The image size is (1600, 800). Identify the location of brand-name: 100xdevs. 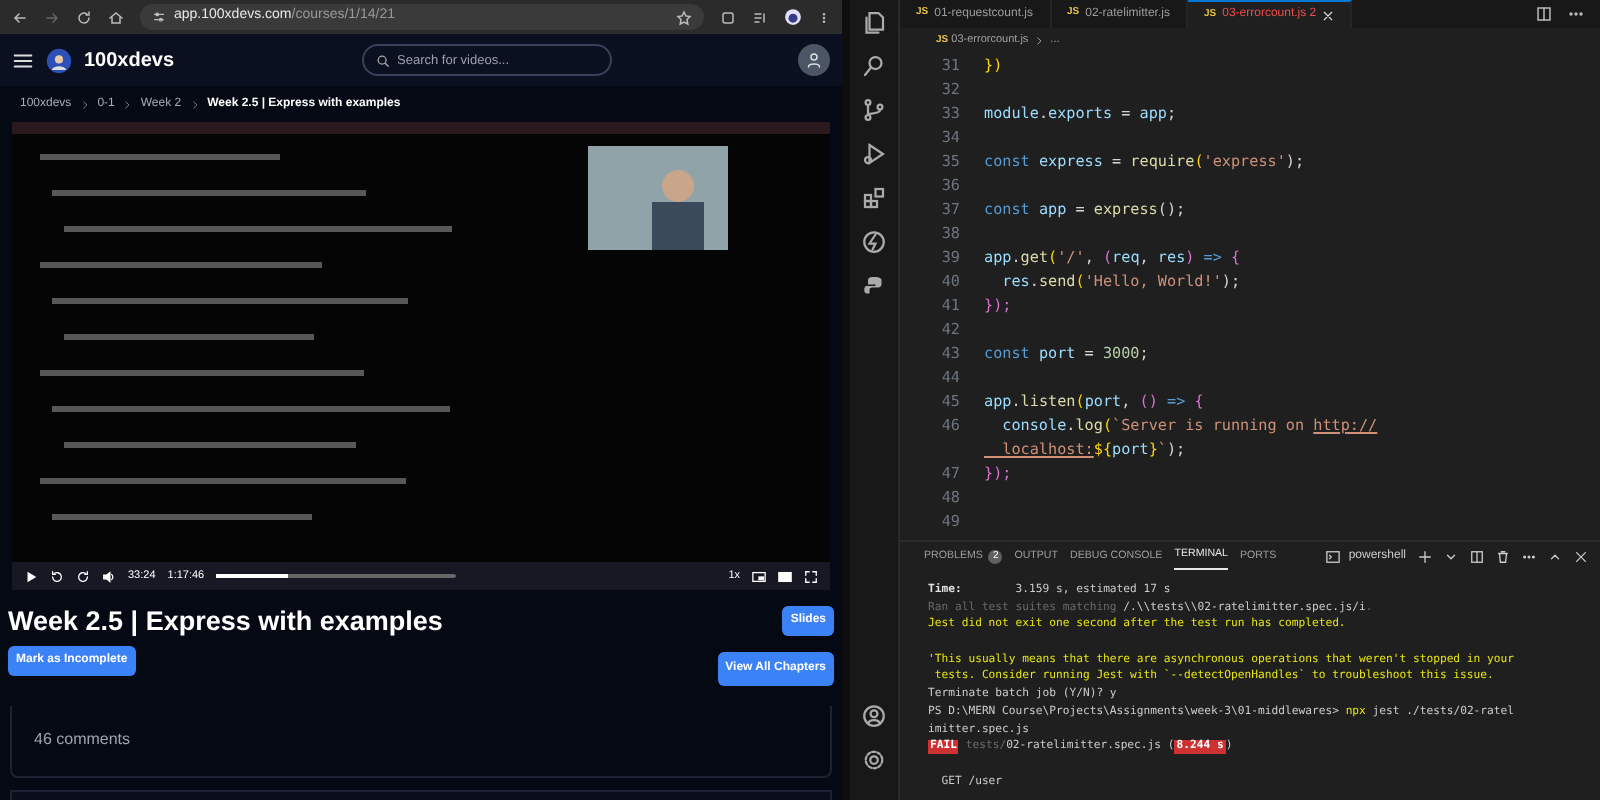
(129, 60).